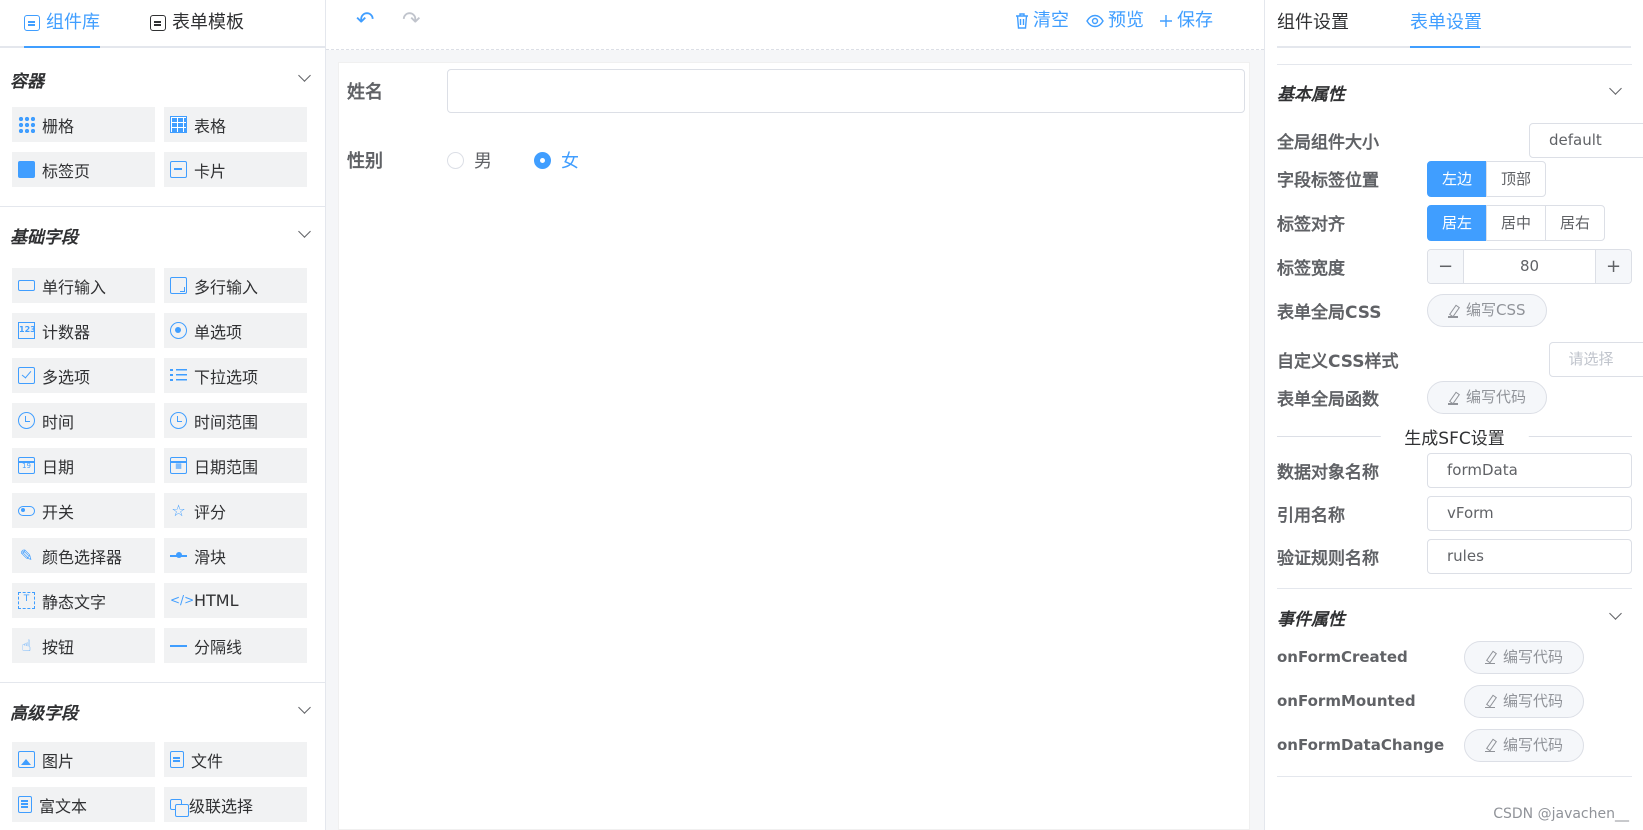 This screenshot has height=830, width=1643. I want to click on section-advanced-fields-header: 高级字段, so click(162, 711).